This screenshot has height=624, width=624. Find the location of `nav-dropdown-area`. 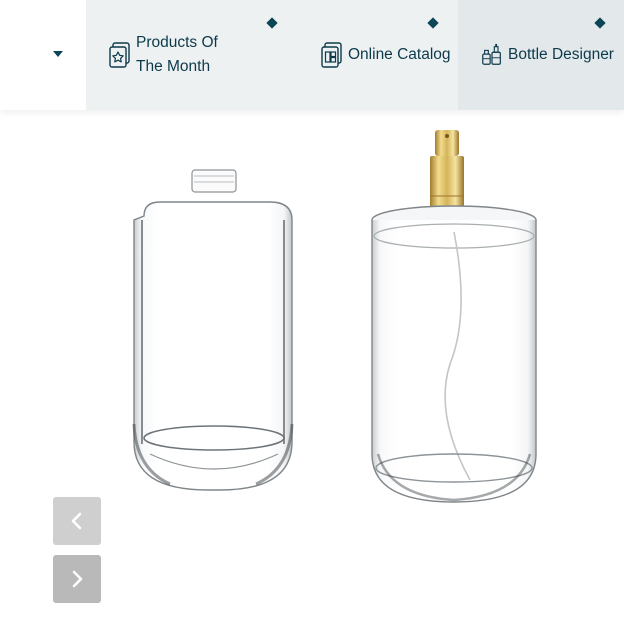

nav-dropdown-area is located at coordinates (43, 55).